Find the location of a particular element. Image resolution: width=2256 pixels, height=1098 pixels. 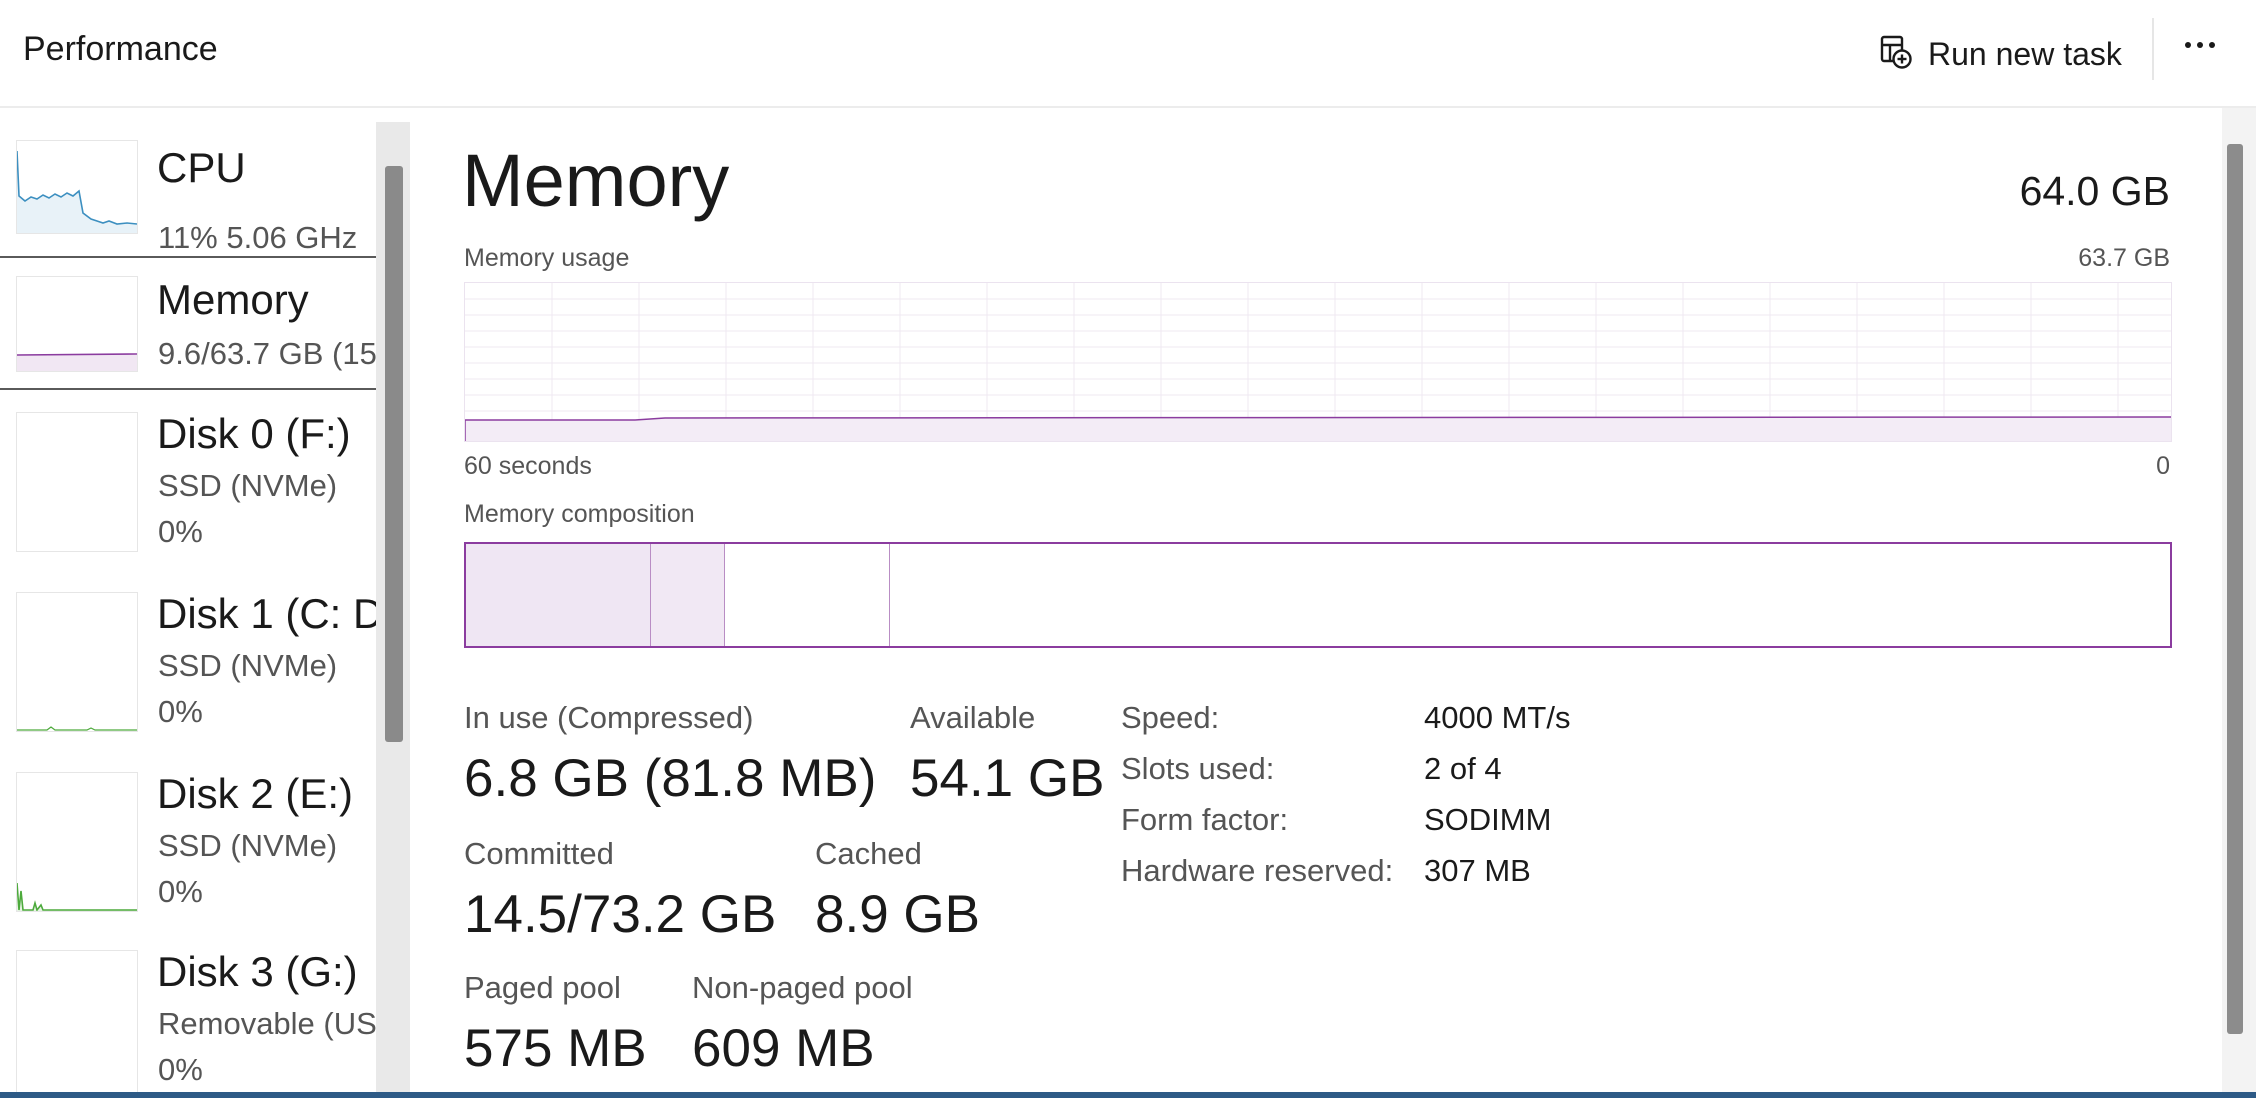

disk2-thumbnail-graph is located at coordinates (77, 842).